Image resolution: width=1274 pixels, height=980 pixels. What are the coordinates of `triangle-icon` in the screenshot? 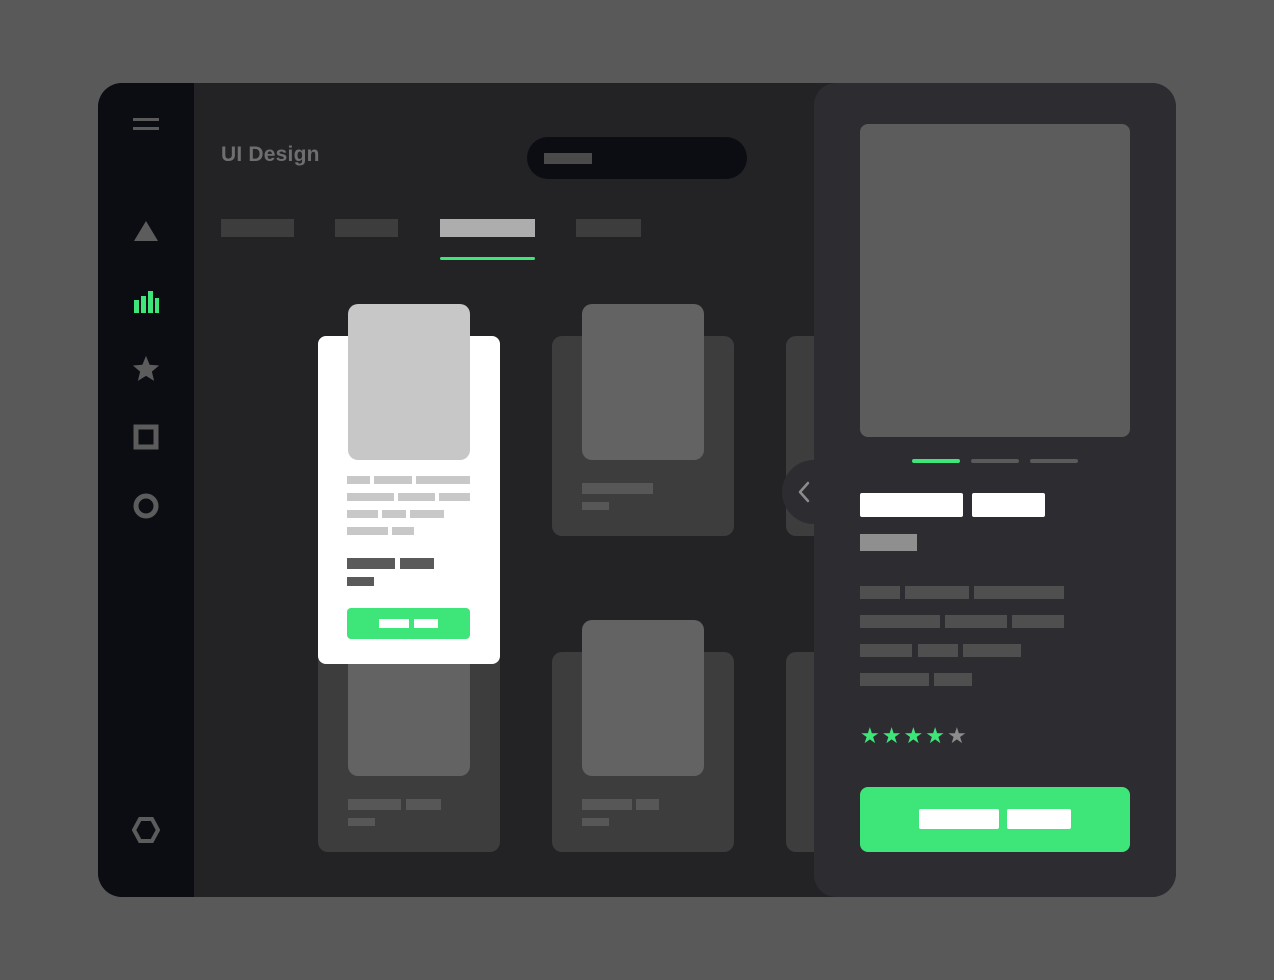 It's located at (146, 231).